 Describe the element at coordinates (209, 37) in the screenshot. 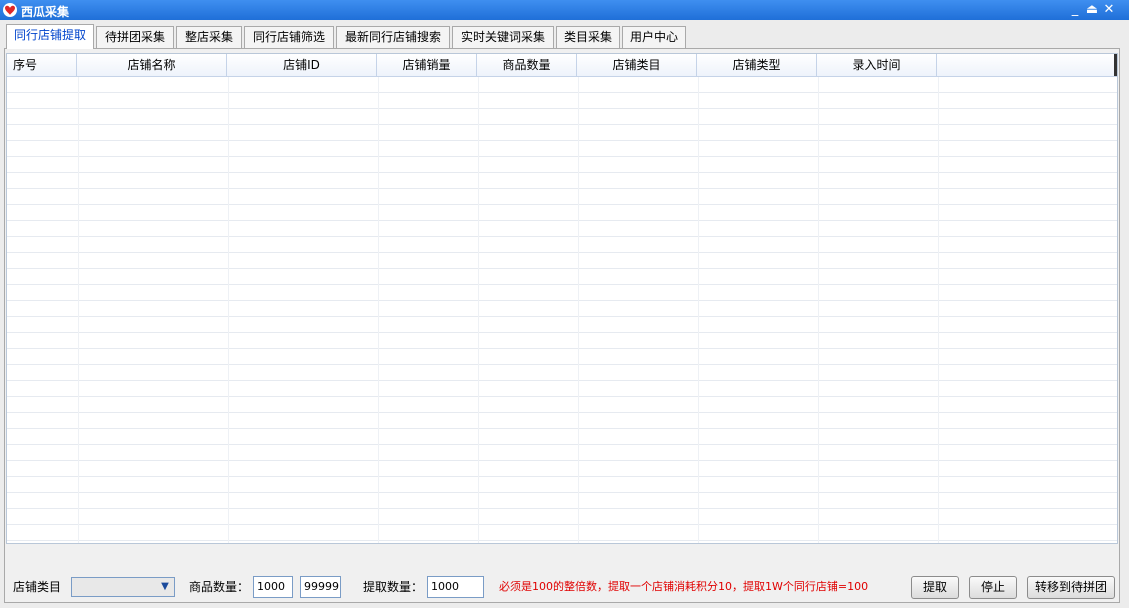

I see `tab-whole-shop-collect: 整店采集` at that location.